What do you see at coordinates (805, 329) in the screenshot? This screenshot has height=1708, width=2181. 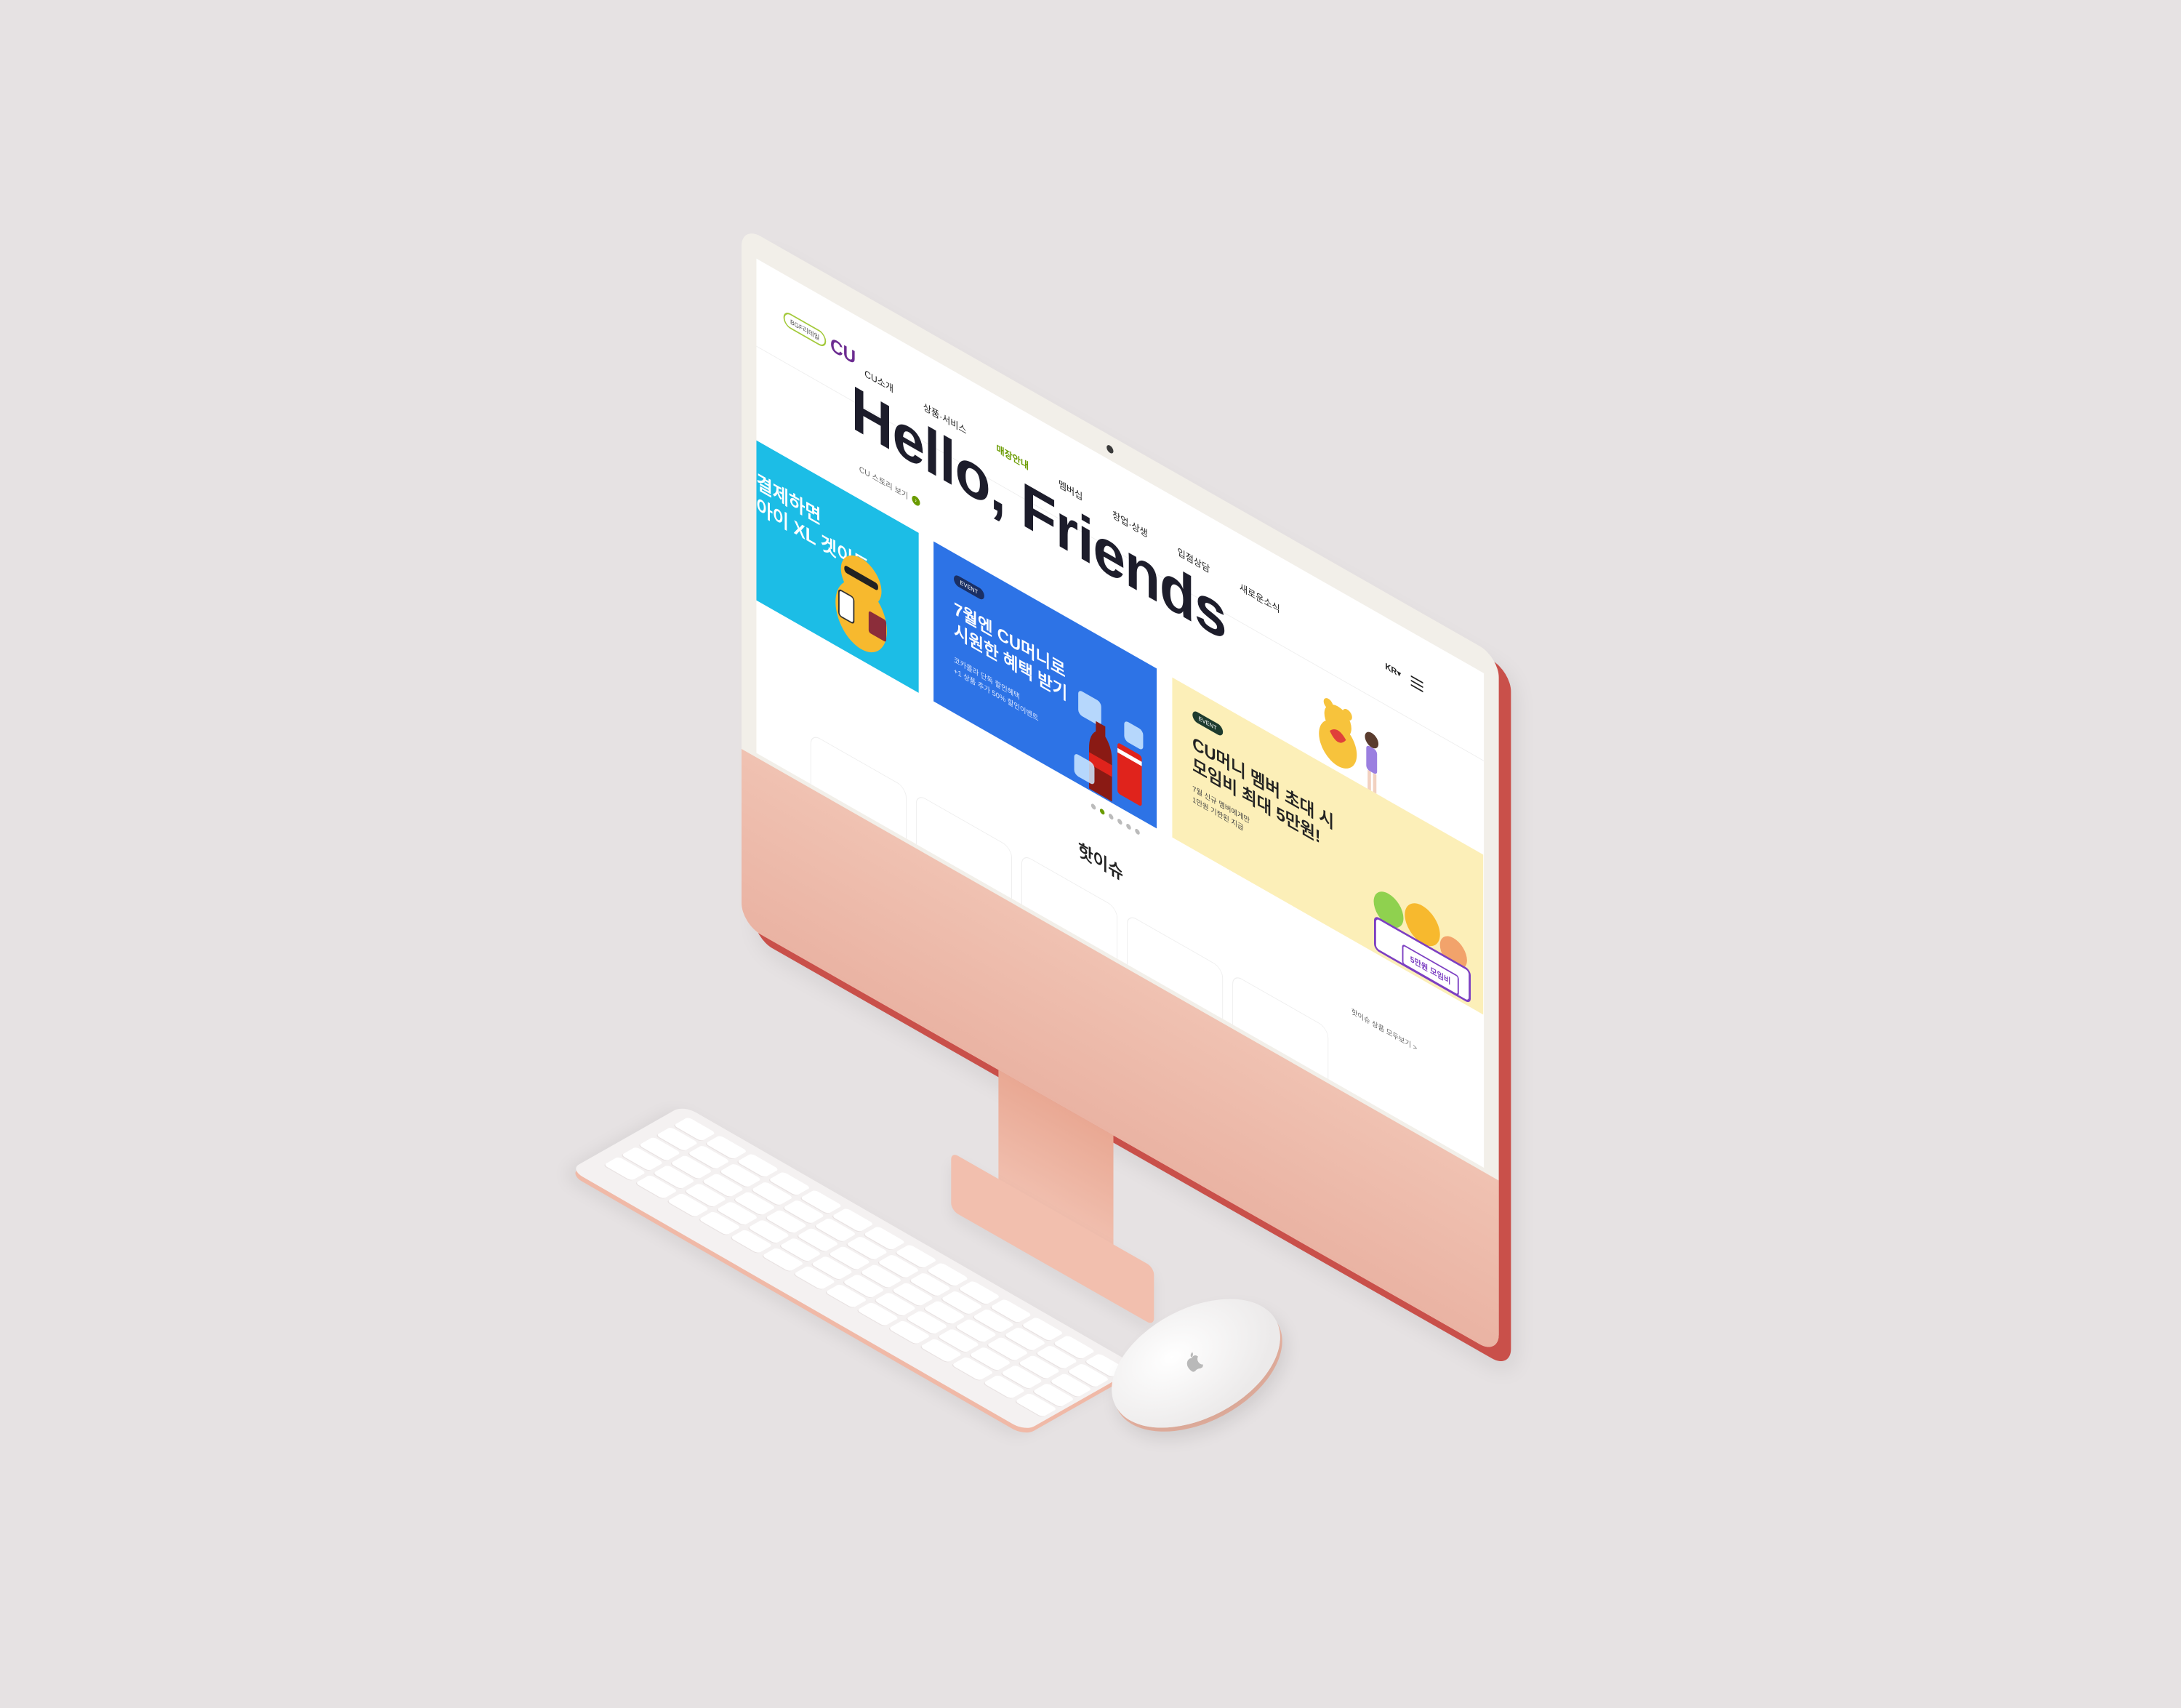 I see `logo-badge: BGF리테일` at bounding box center [805, 329].